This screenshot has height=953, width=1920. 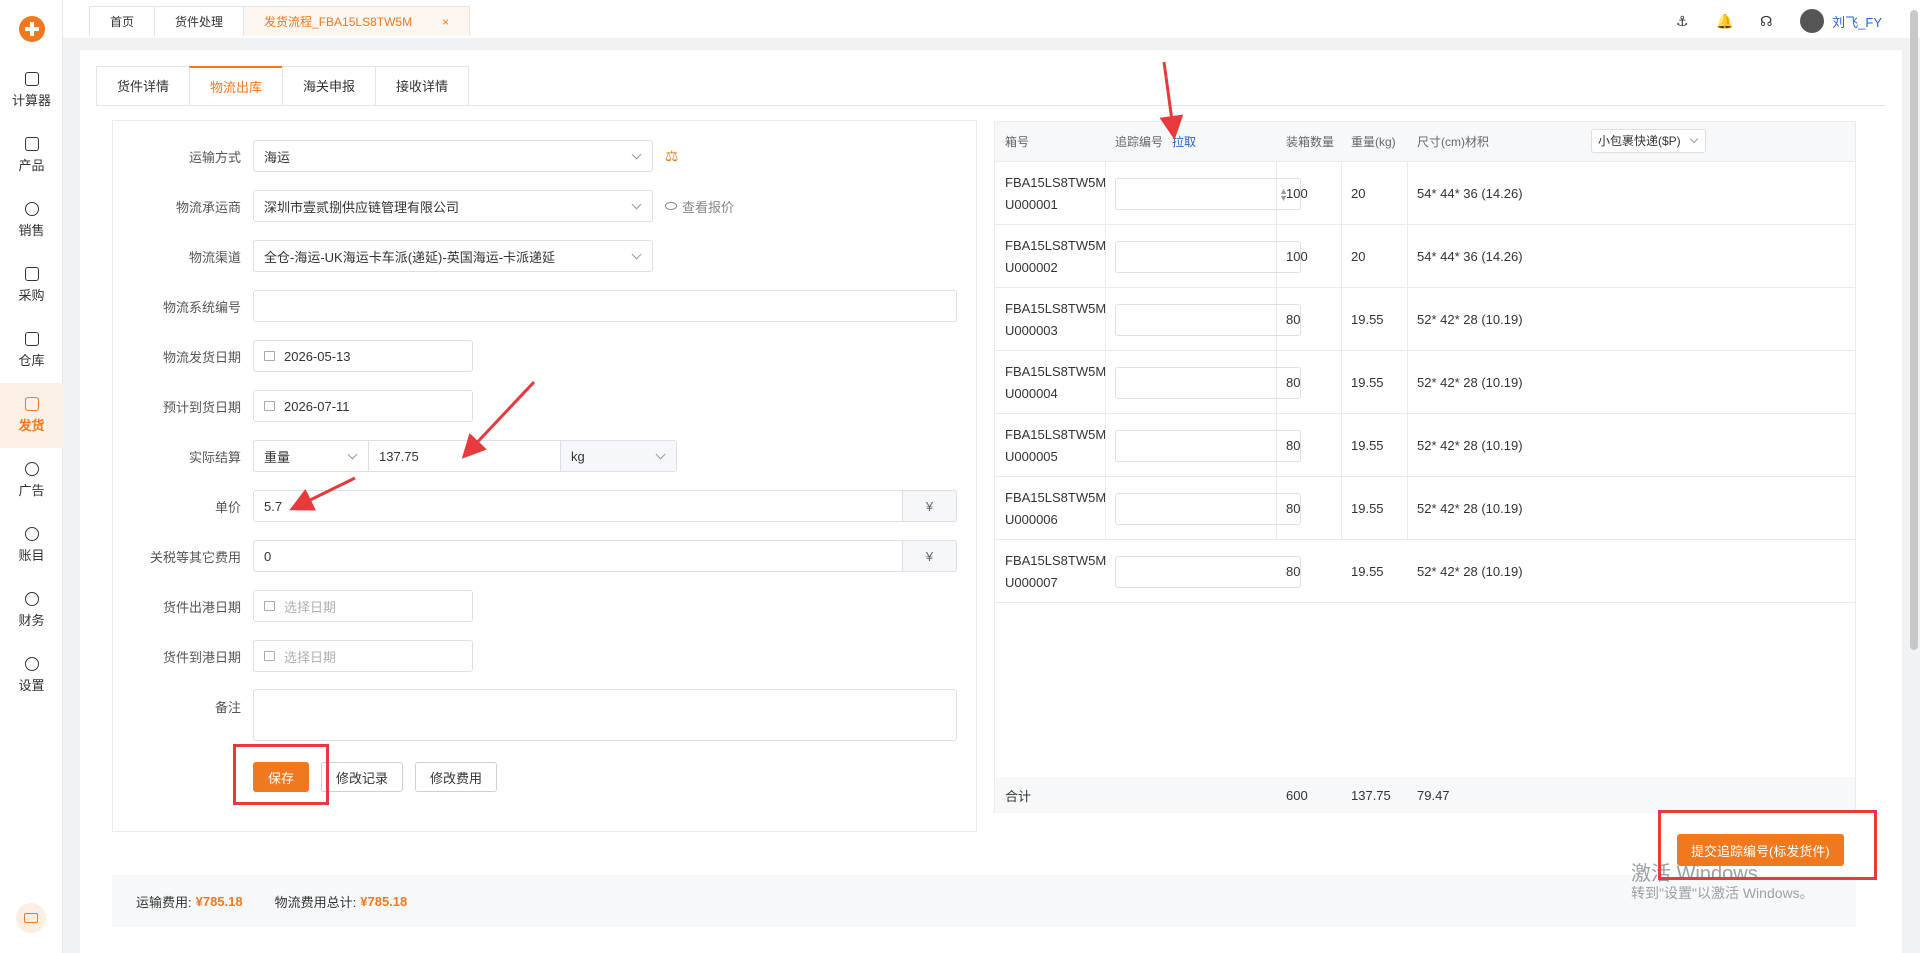 I want to click on nav-calculator: 计算器, so click(x=31, y=90).